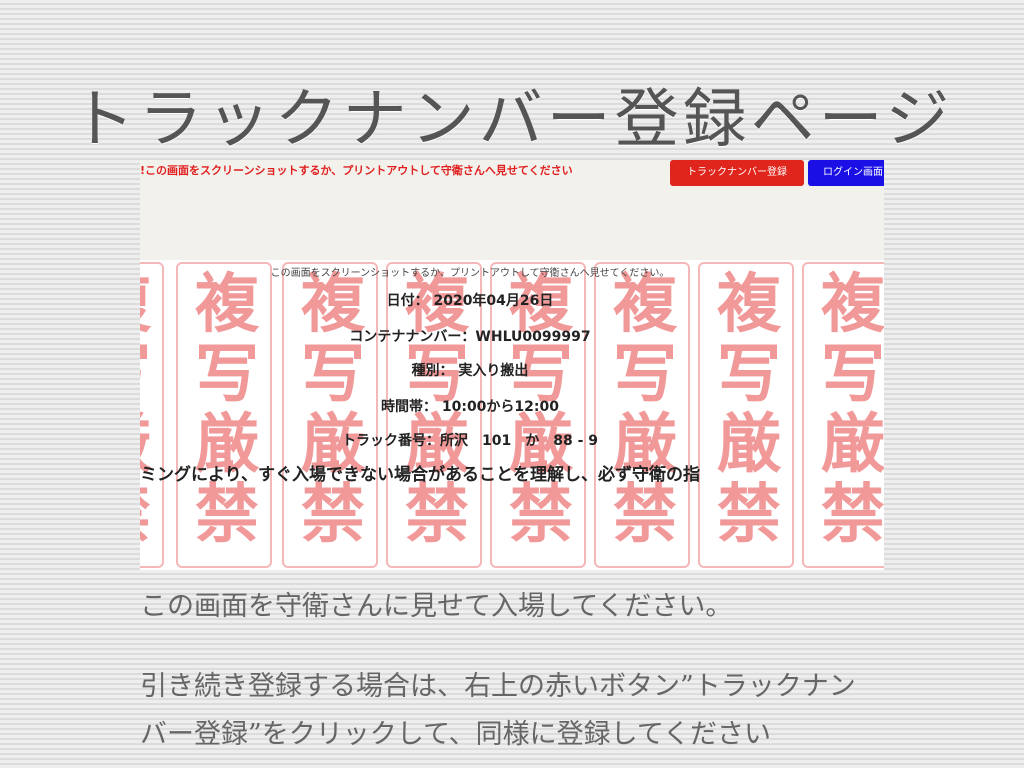 The height and width of the screenshot is (768, 1024). What do you see at coordinates (470, 337) in the screenshot?
I see `container-number-line: コンテナナンバー：WHLU0099997` at bounding box center [470, 337].